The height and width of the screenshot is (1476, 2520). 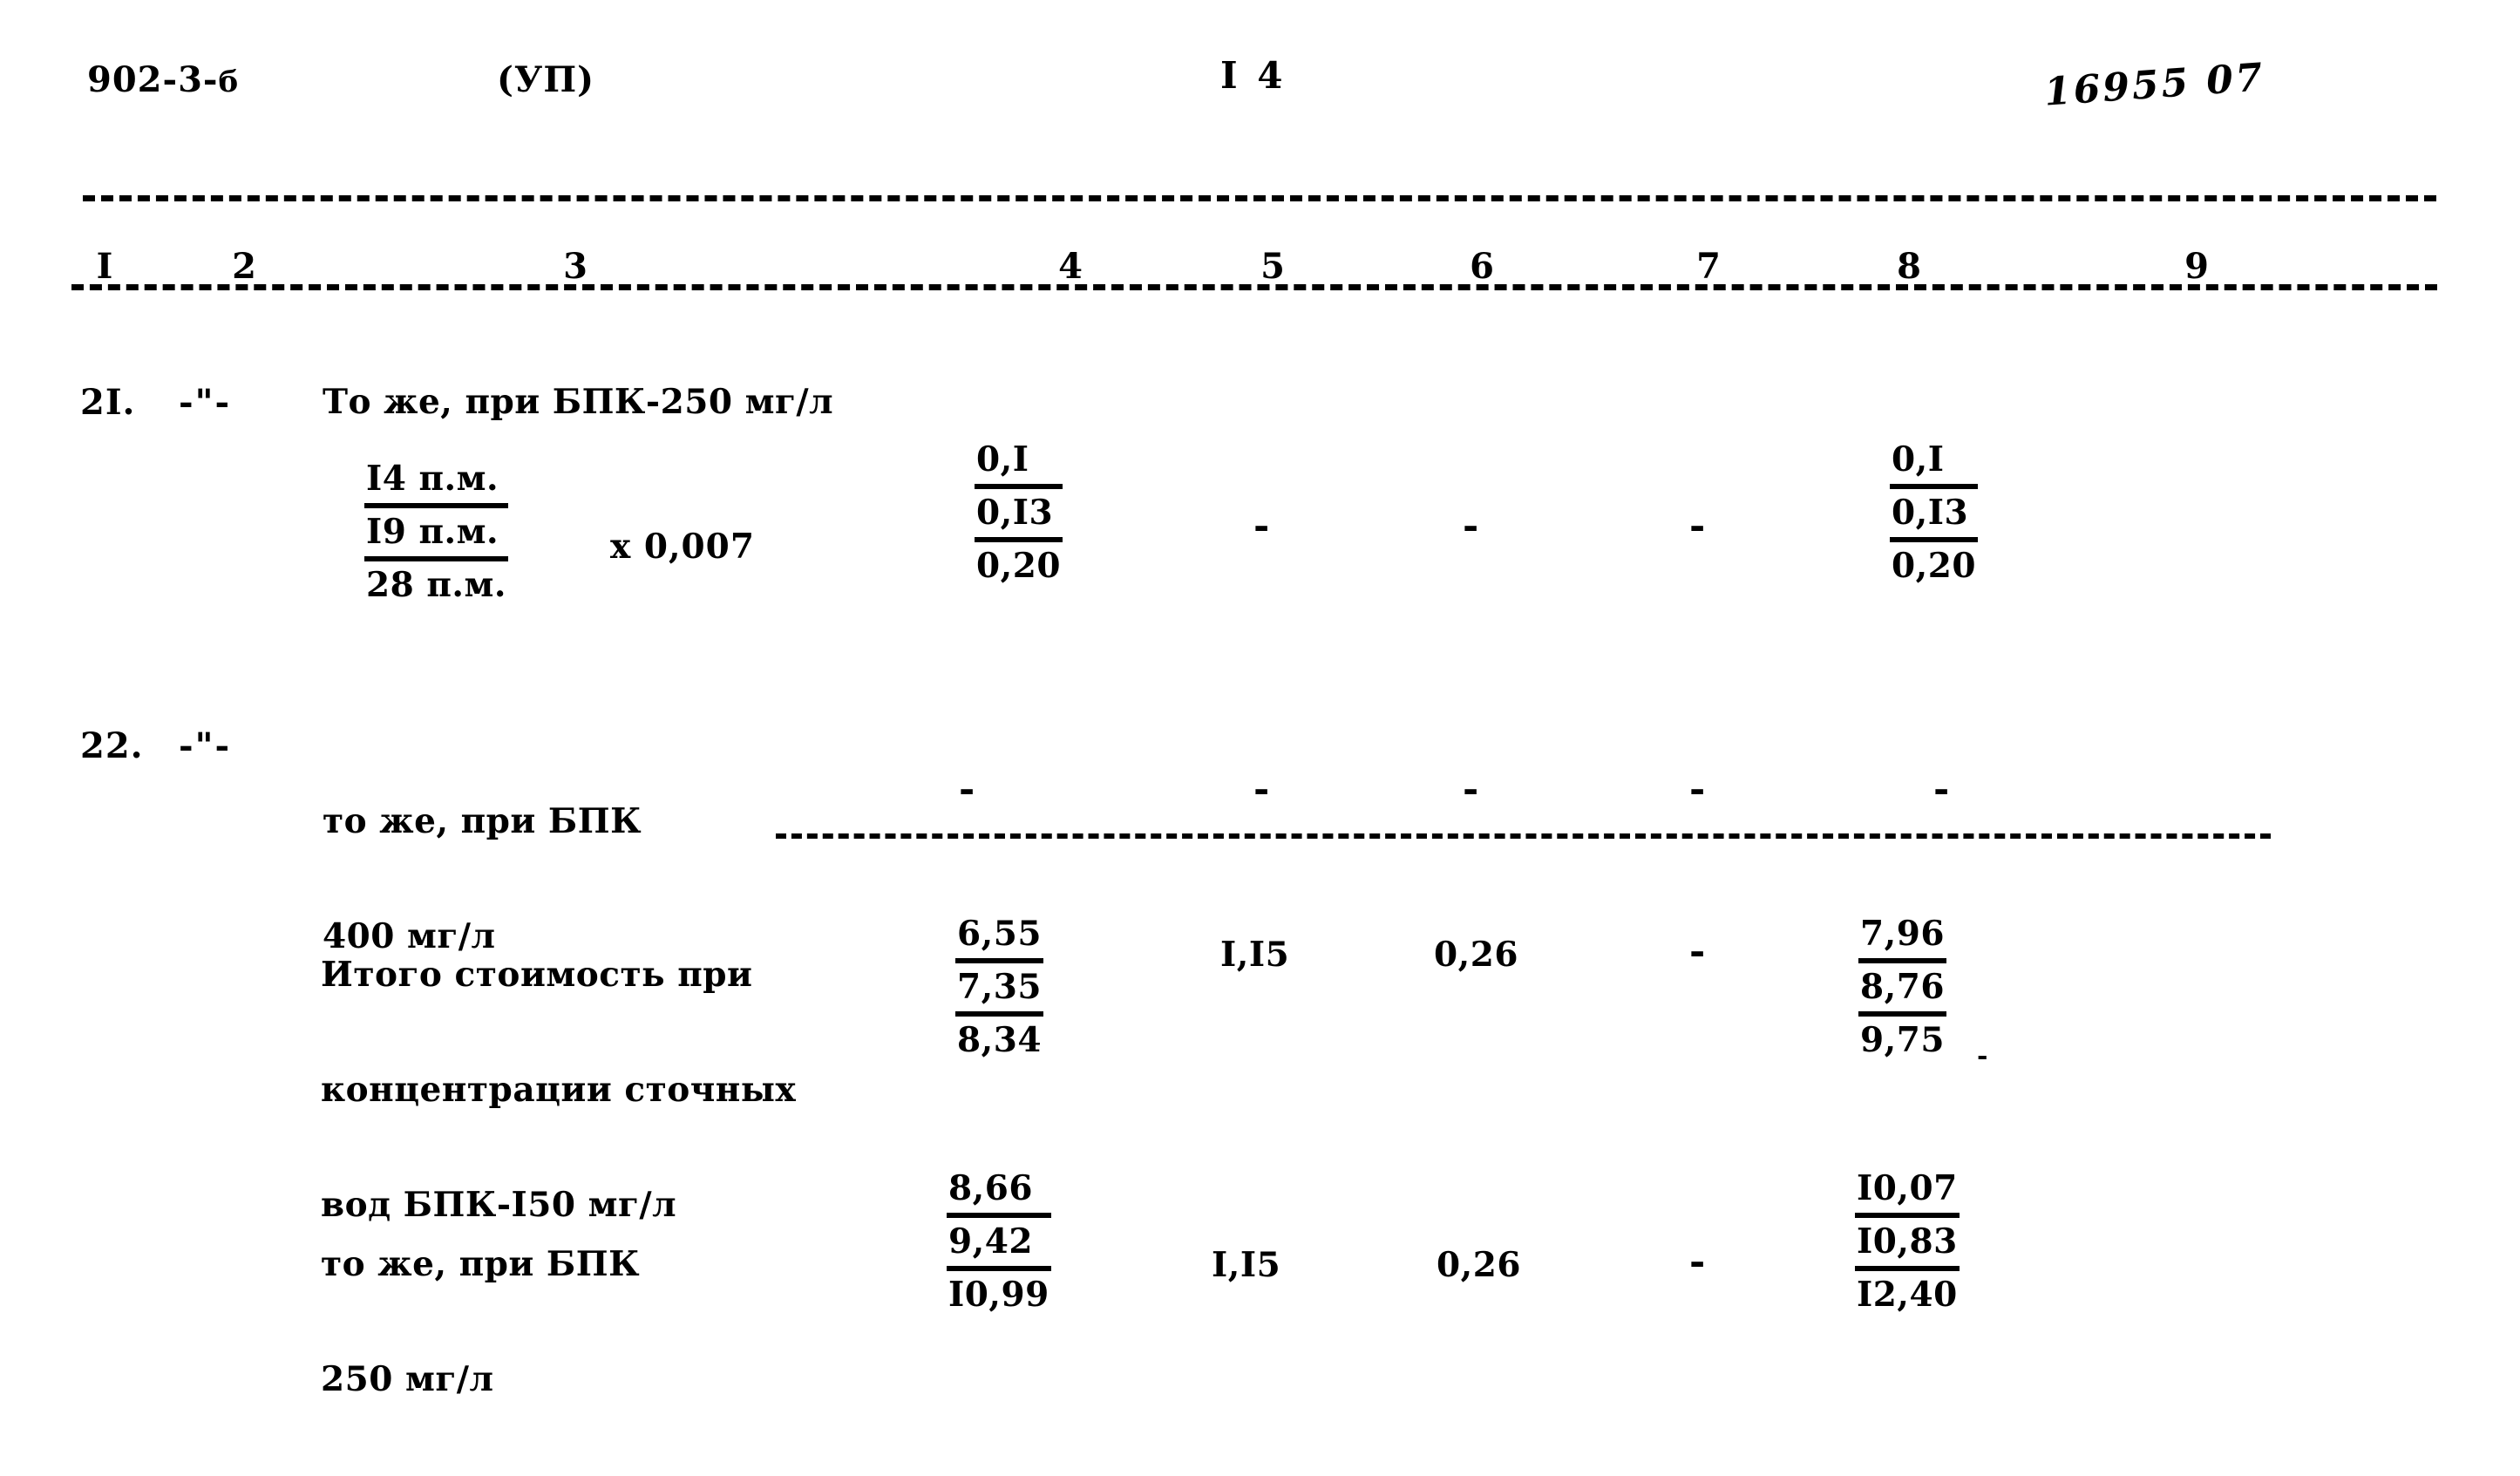 I want to click on total-150-col4-line-3: 8,34, so click(x=999, y=1040).